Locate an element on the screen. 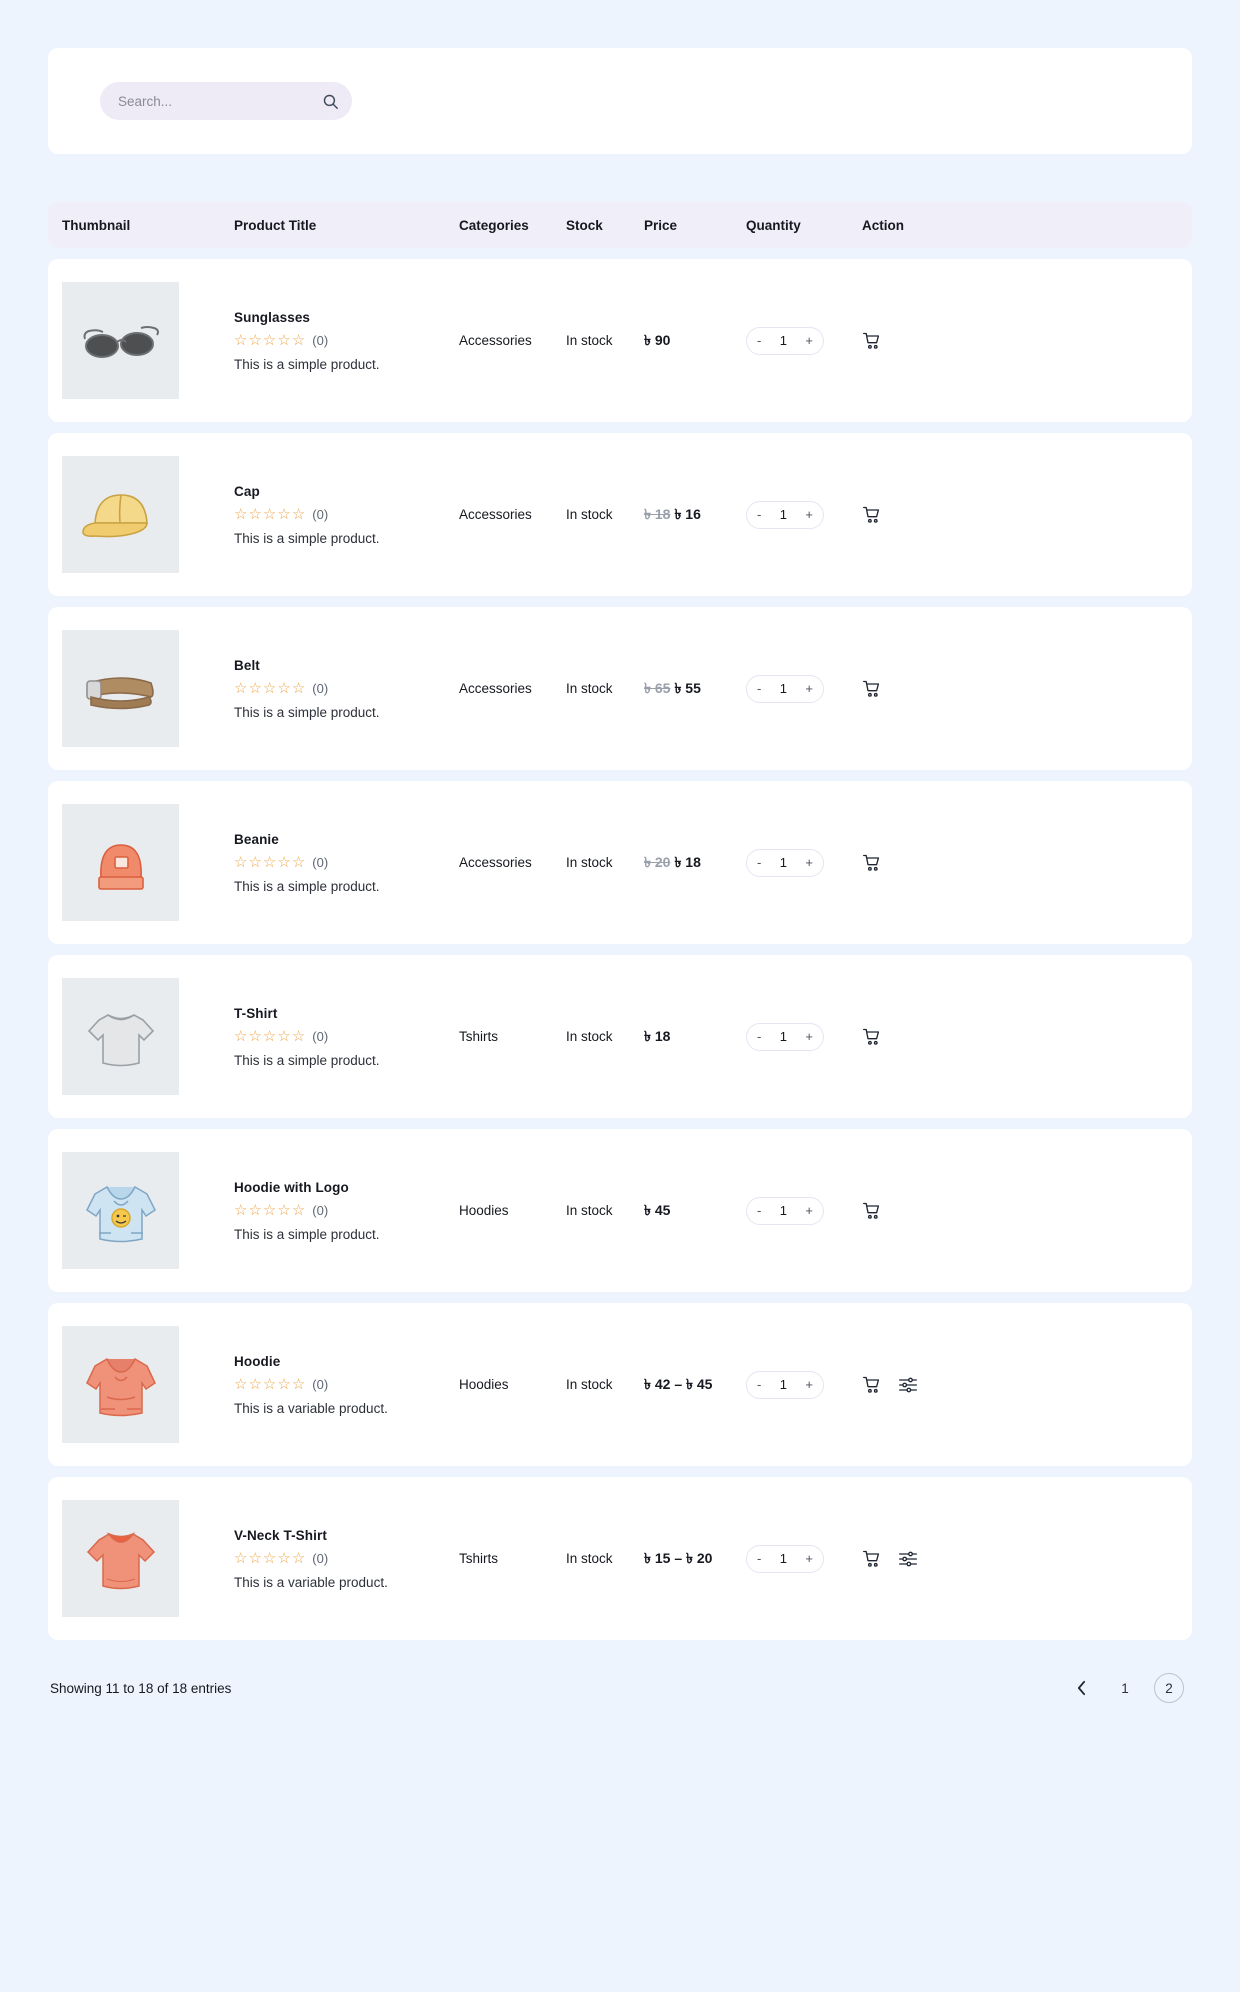 This screenshot has height=1992, width=1240. old-price: ৳ 65 is located at coordinates (657, 687).